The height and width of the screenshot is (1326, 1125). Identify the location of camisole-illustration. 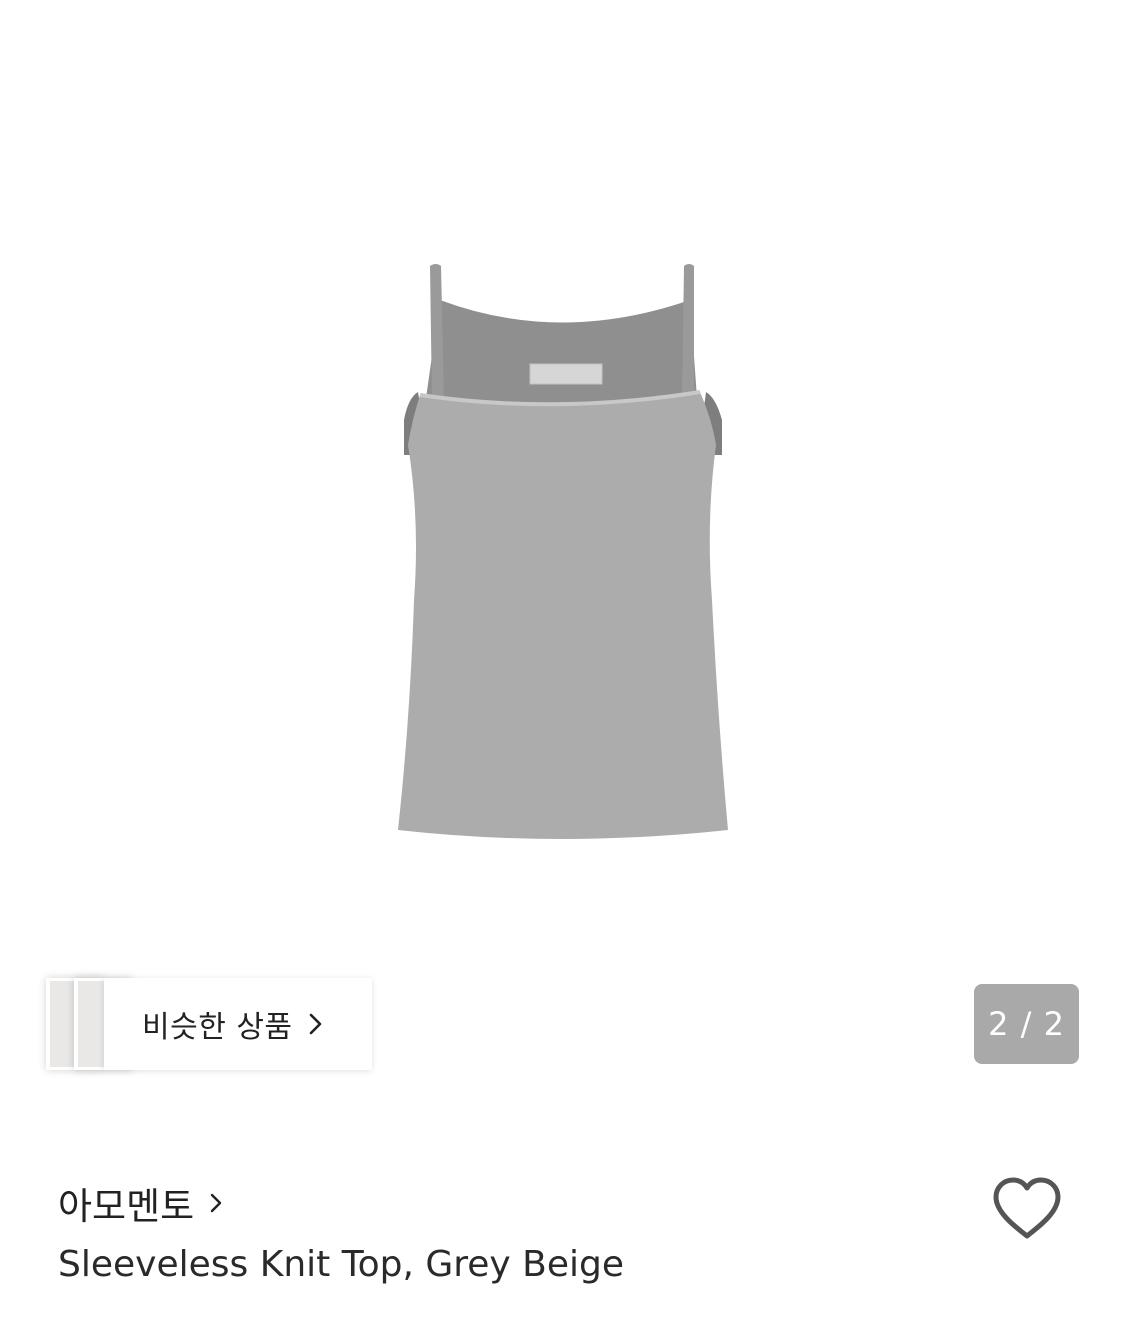
(563, 551).